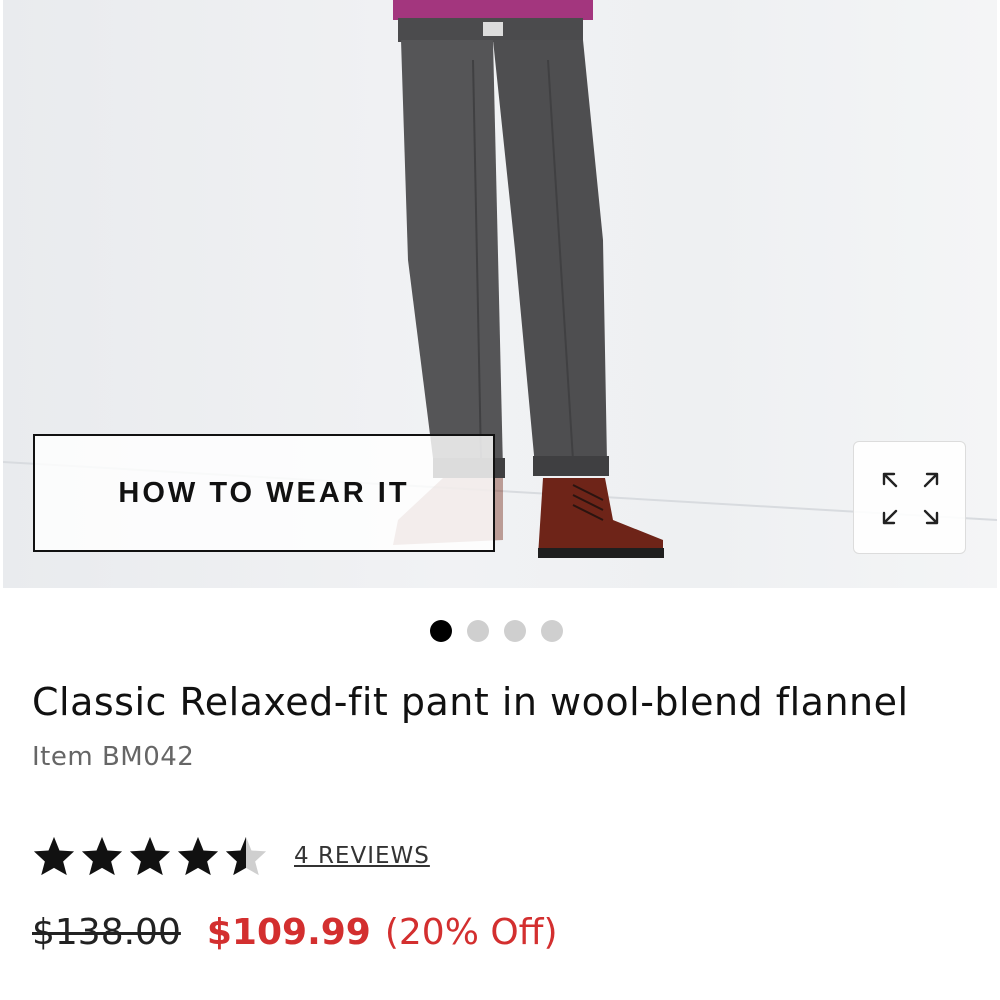  I want to click on carousel-dots, so click(496, 631).